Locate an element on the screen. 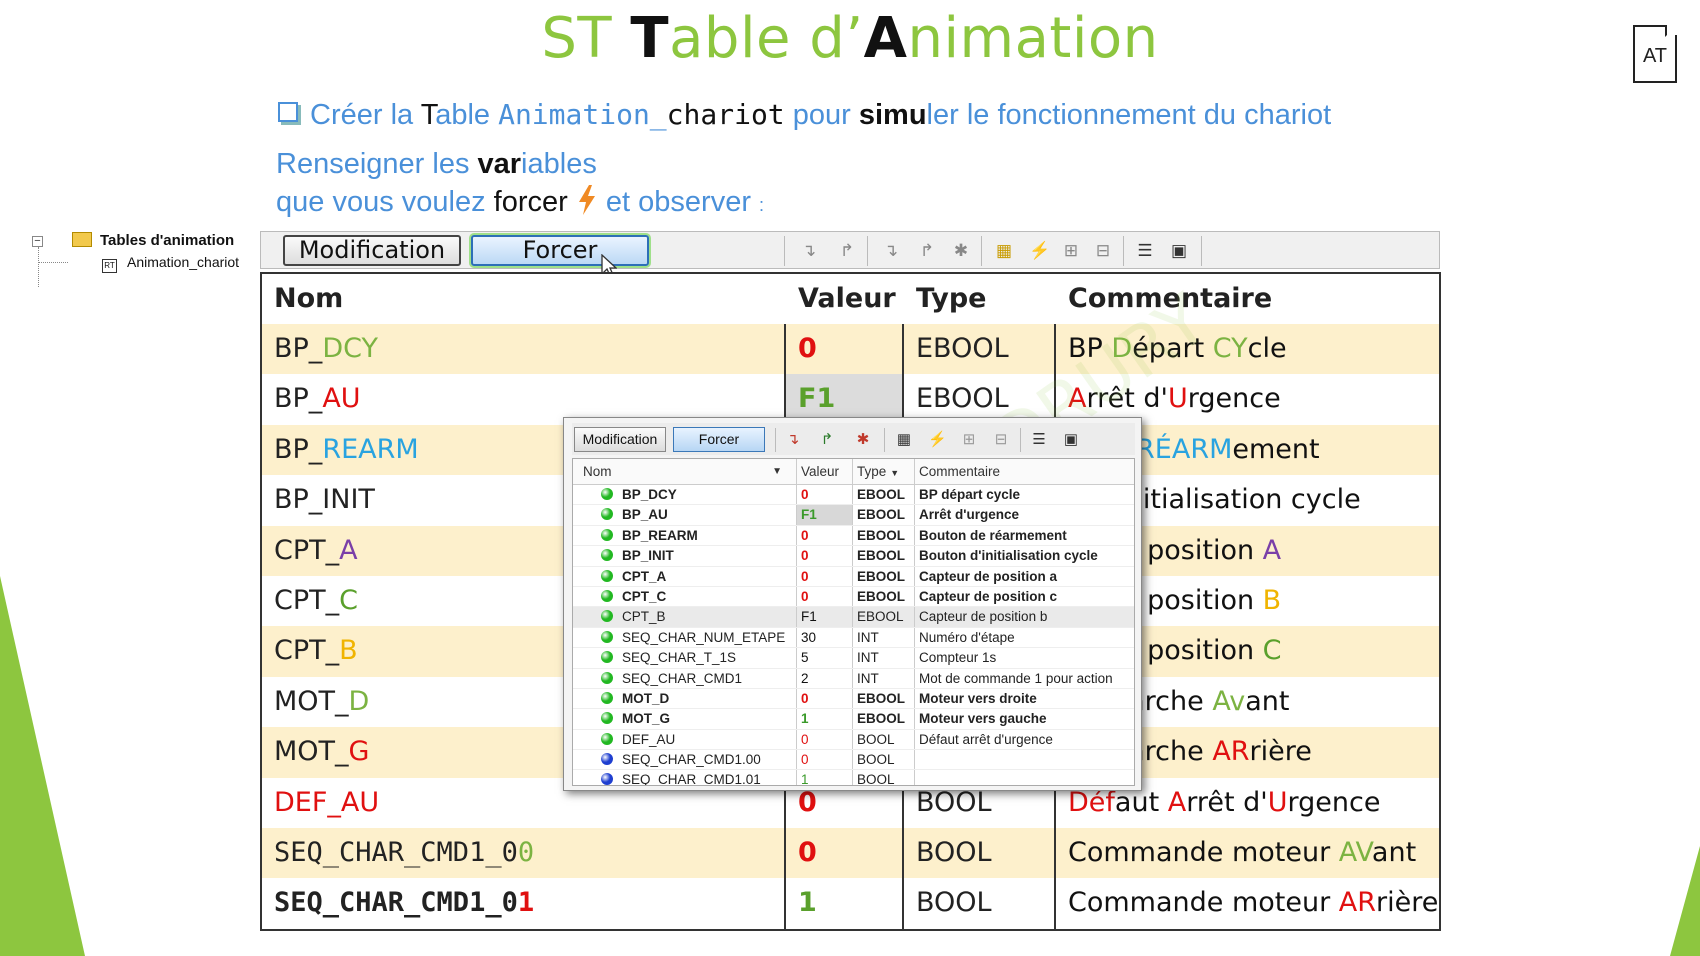 This screenshot has width=1700, height=956. popup-cell-commentaire: Moteur vers gauche is located at coordinates (1024, 718).